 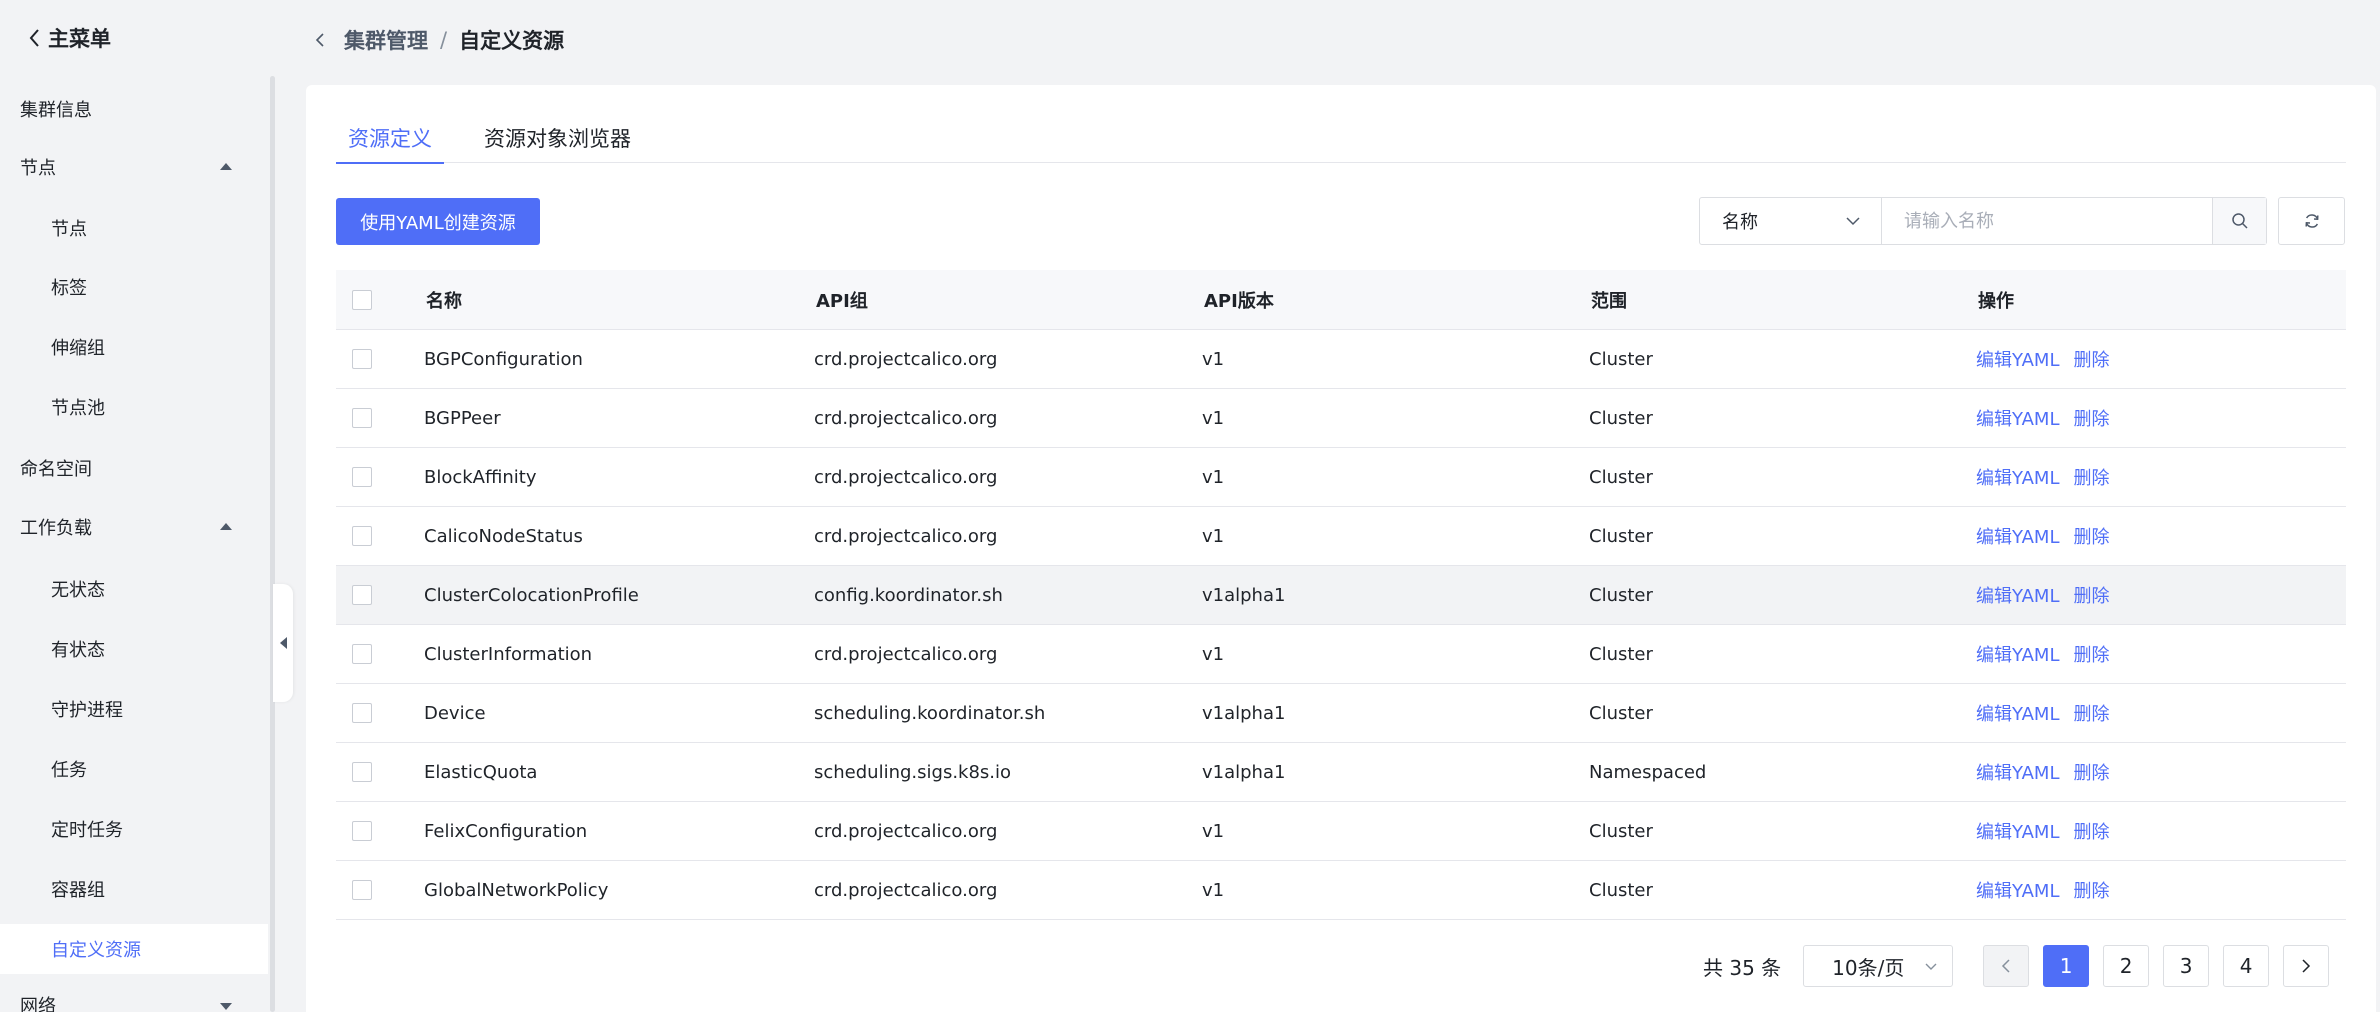 I want to click on sidebar-group-nodes: 节点, so click(x=134, y=167).